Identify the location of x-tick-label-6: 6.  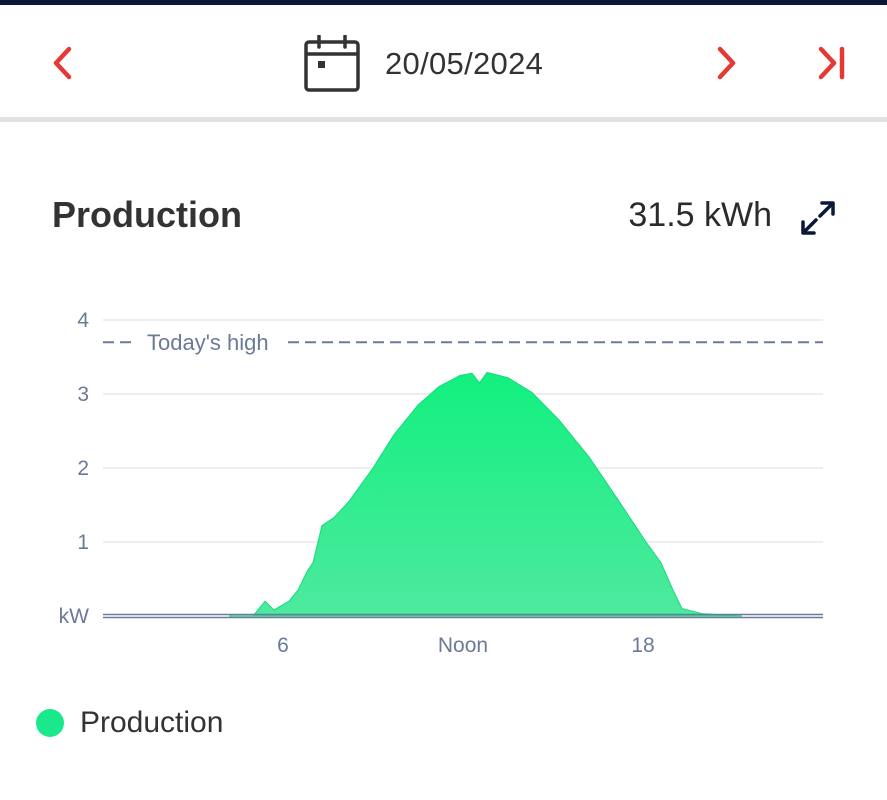
(283, 645).